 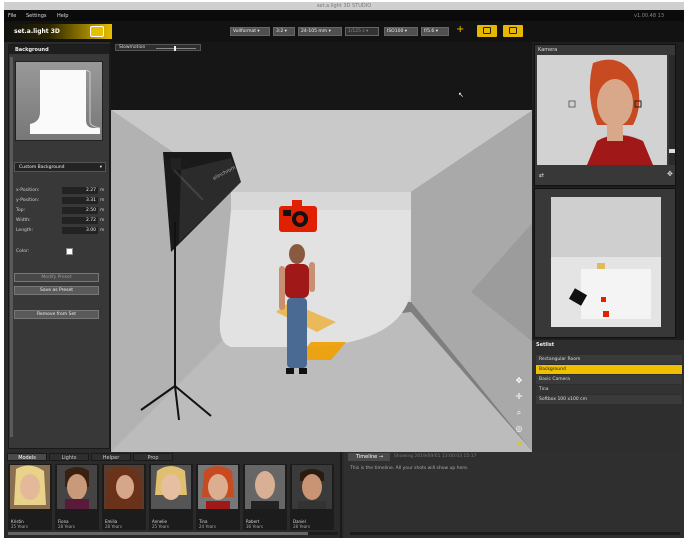 What do you see at coordinates (606, 314) in the screenshot?
I see `top-view-camera` at bounding box center [606, 314].